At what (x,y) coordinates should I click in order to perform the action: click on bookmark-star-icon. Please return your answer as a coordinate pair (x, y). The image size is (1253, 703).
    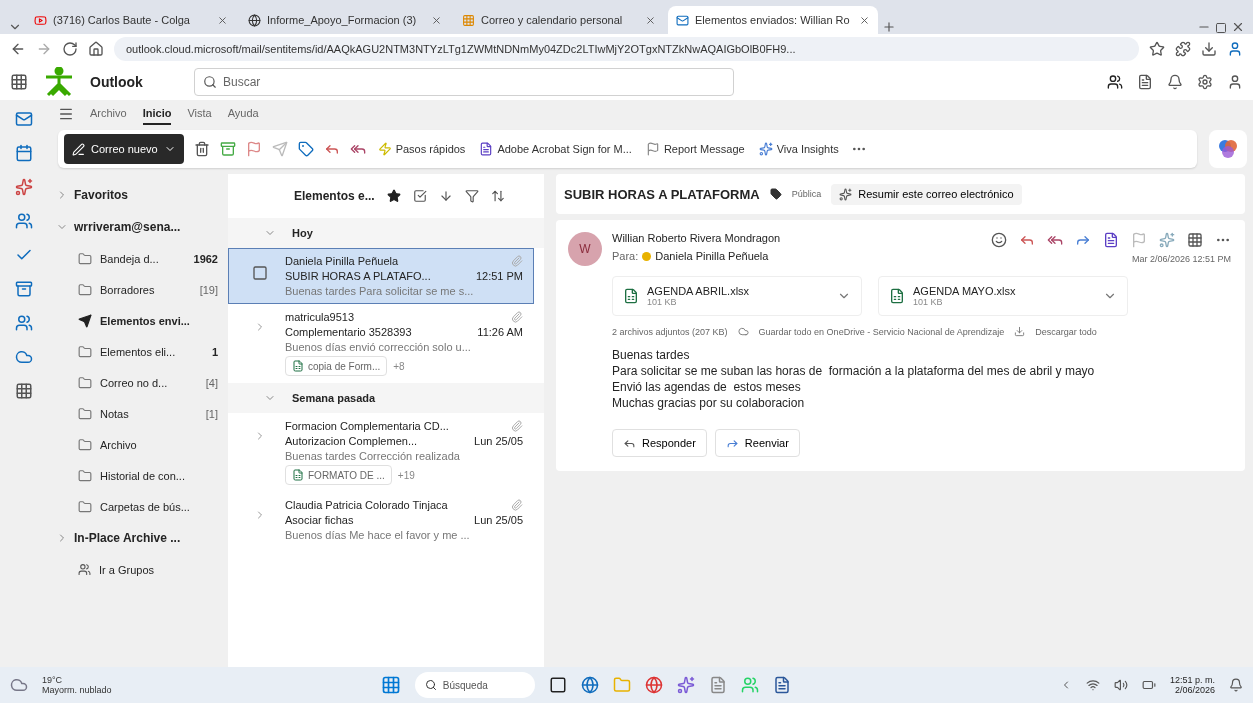
    Looking at the image, I should click on (1157, 49).